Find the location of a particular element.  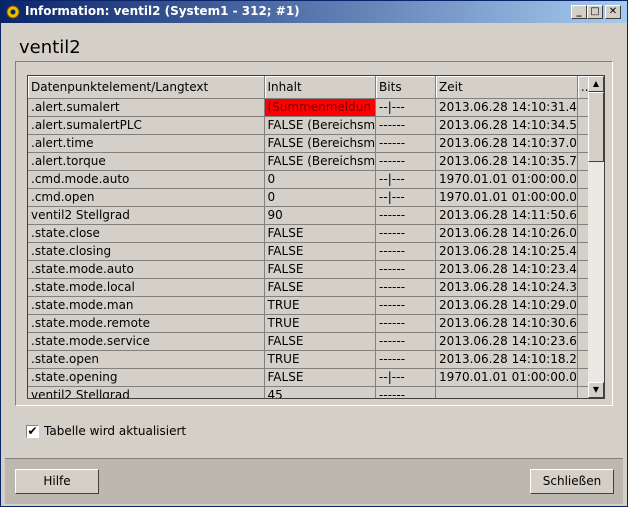

scroll-down-button: ▼ is located at coordinates (596, 390).